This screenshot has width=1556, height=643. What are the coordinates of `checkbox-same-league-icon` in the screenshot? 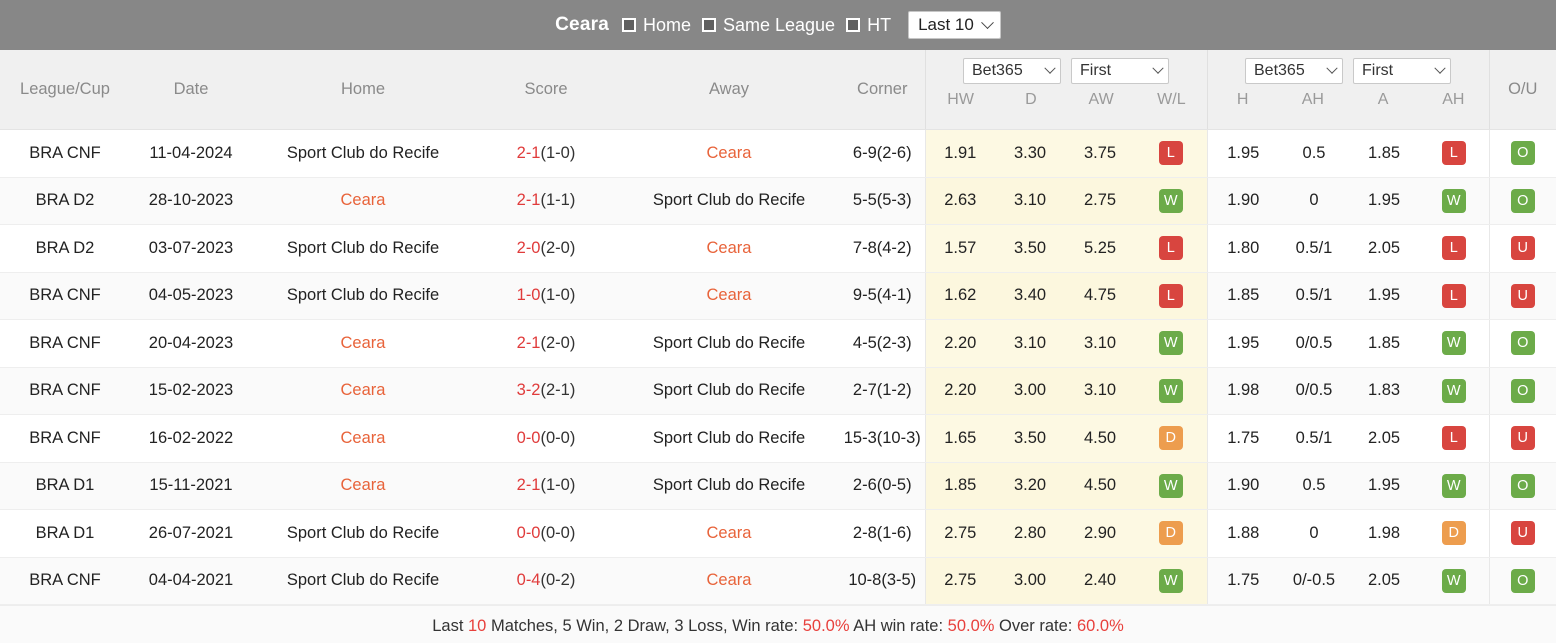 It's located at (708, 25).